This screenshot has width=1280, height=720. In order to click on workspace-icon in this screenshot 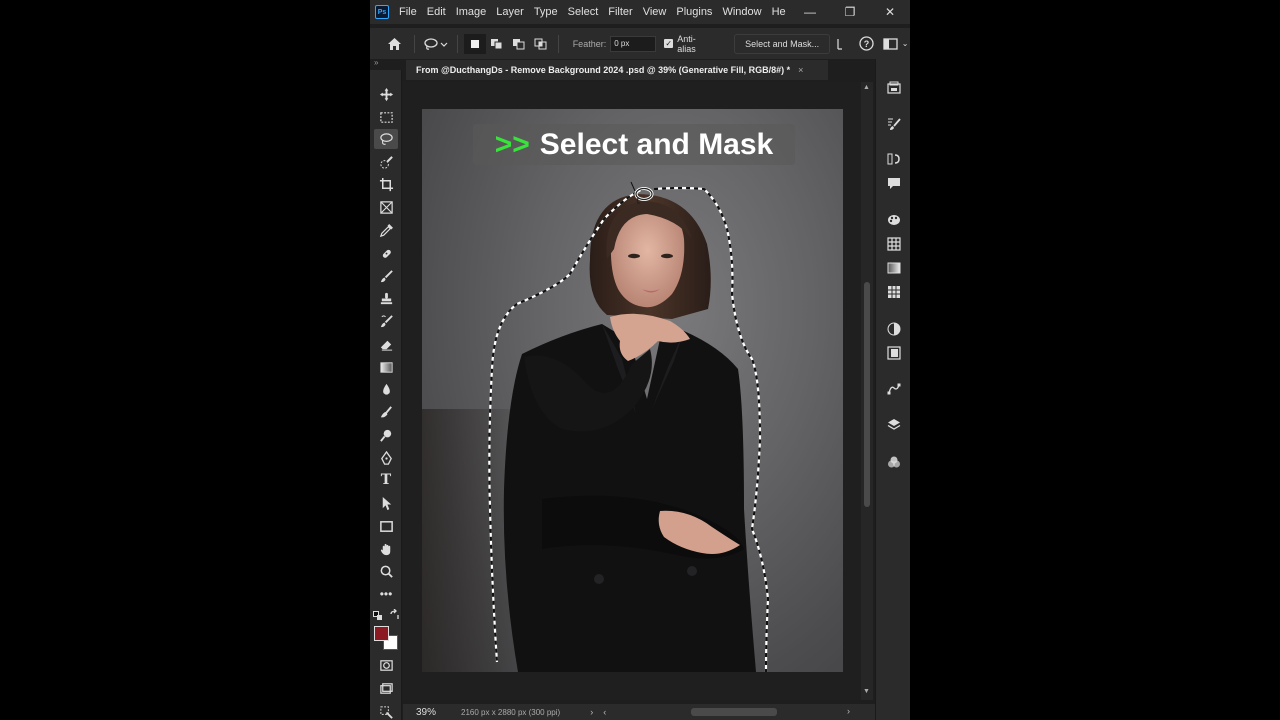, I will do `click(890, 44)`.